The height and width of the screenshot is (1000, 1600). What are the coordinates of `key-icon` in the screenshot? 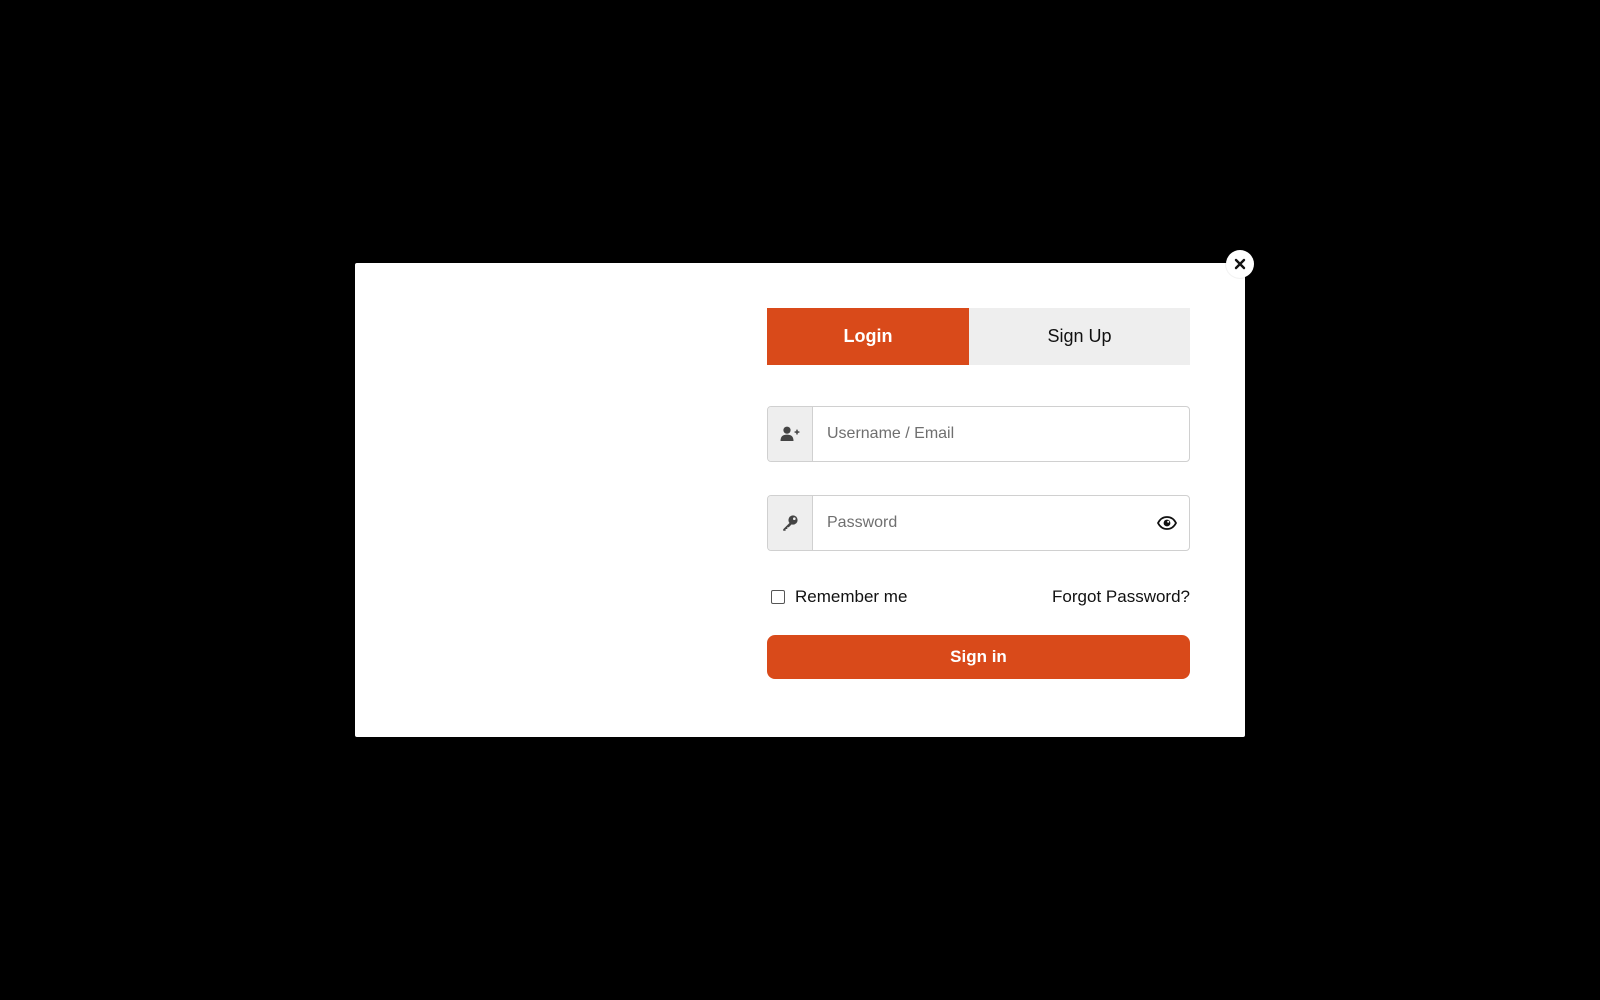 It's located at (790, 523).